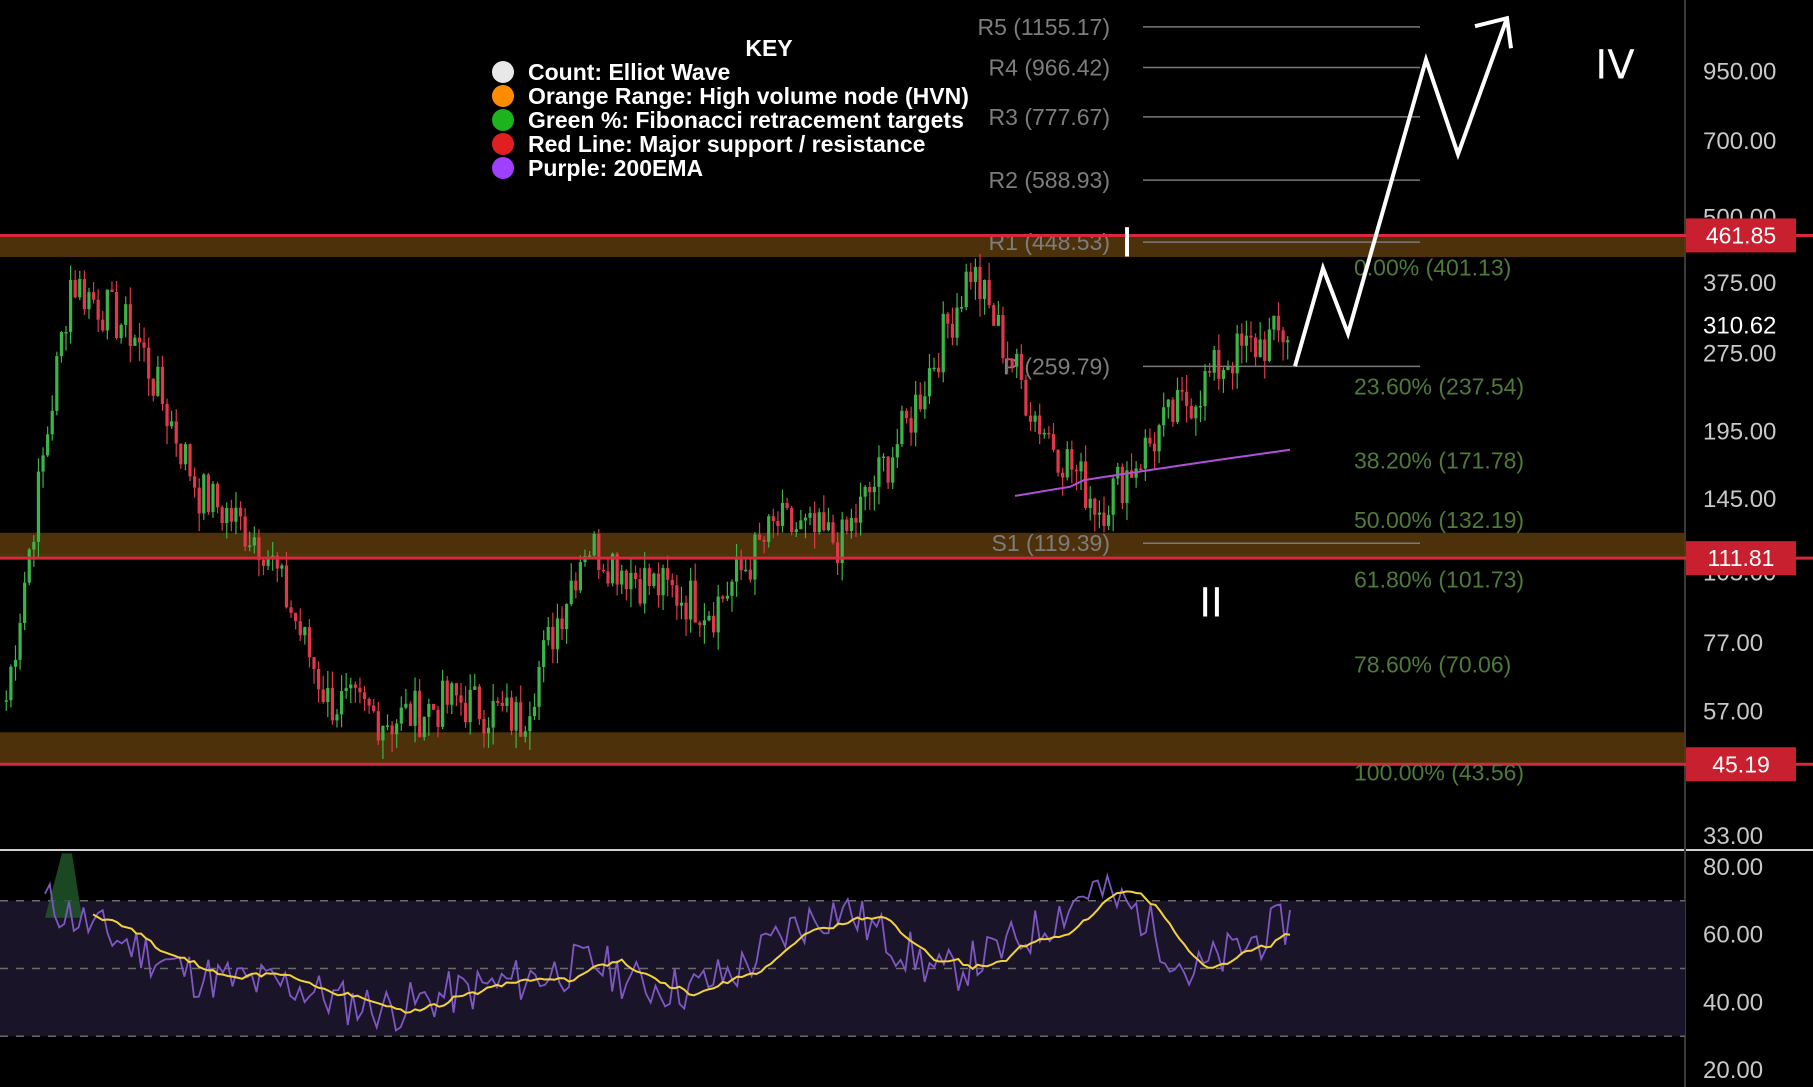 The height and width of the screenshot is (1087, 1813). What do you see at coordinates (1733, 935) in the screenshot?
I see `rsi-tick-label: 60.00` at bounding box center [1733, 935].